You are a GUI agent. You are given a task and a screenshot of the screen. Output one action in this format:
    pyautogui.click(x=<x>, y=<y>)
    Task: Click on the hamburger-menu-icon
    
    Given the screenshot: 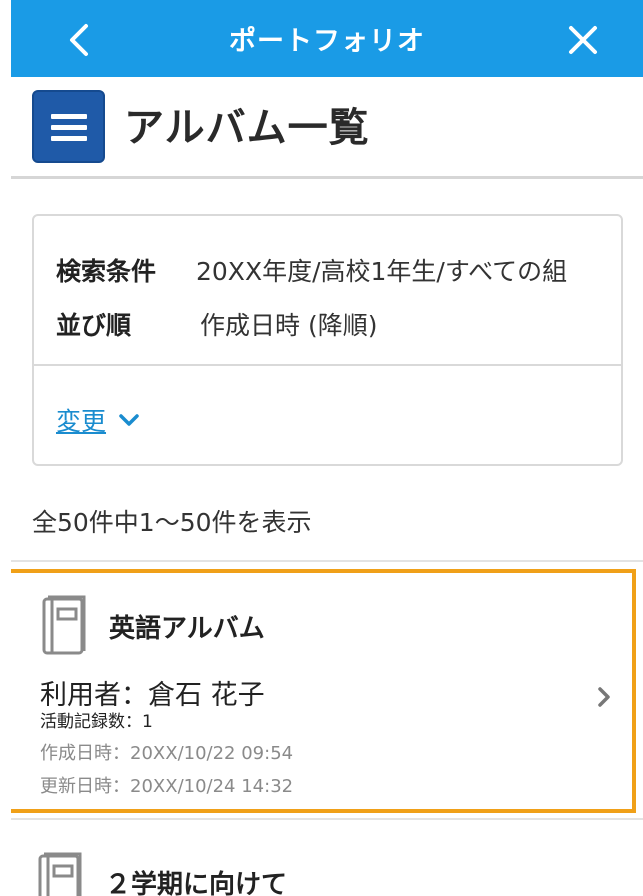 What is the action you would take?
    pyautogui.click(x=68, y=127)
    